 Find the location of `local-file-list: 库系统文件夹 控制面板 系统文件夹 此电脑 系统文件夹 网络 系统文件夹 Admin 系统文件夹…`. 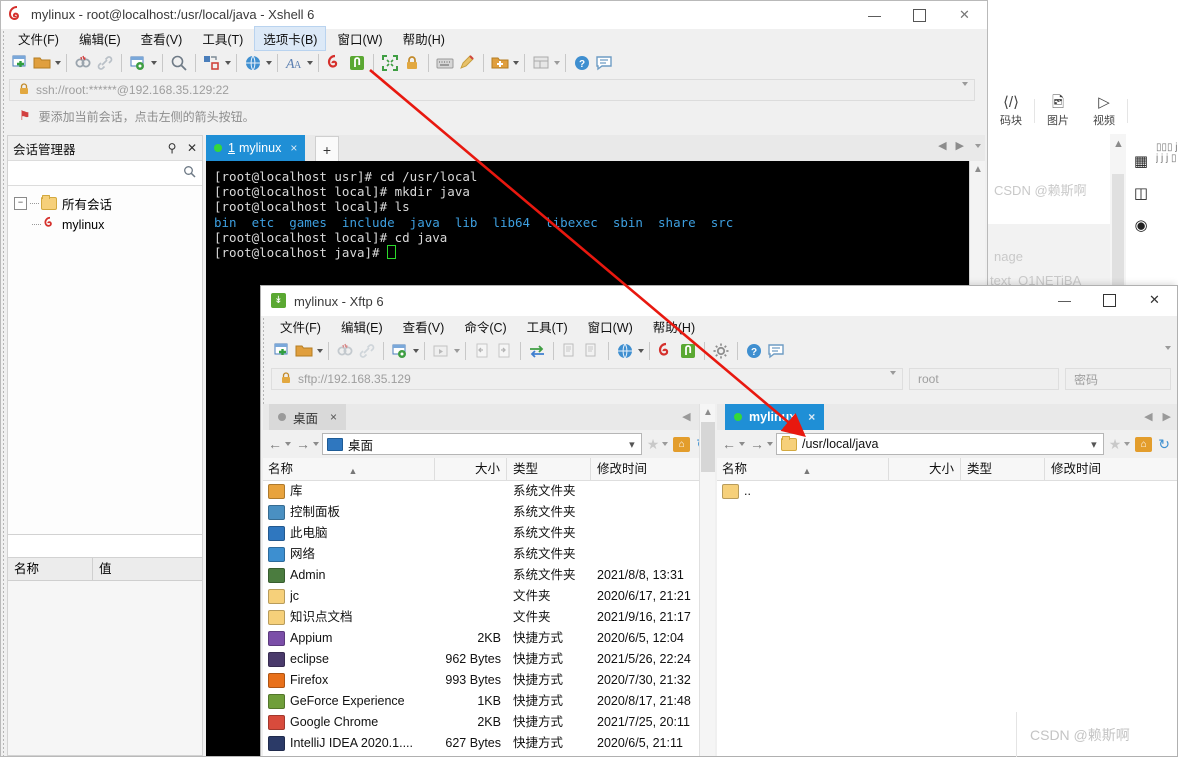

local-file-list: 库系统文件夹 控制面板 系统文件夹 此电脑 系统文件夹 网络 系统文件夹 Admin 系统文件夹… is located at coordinates (489, 617).